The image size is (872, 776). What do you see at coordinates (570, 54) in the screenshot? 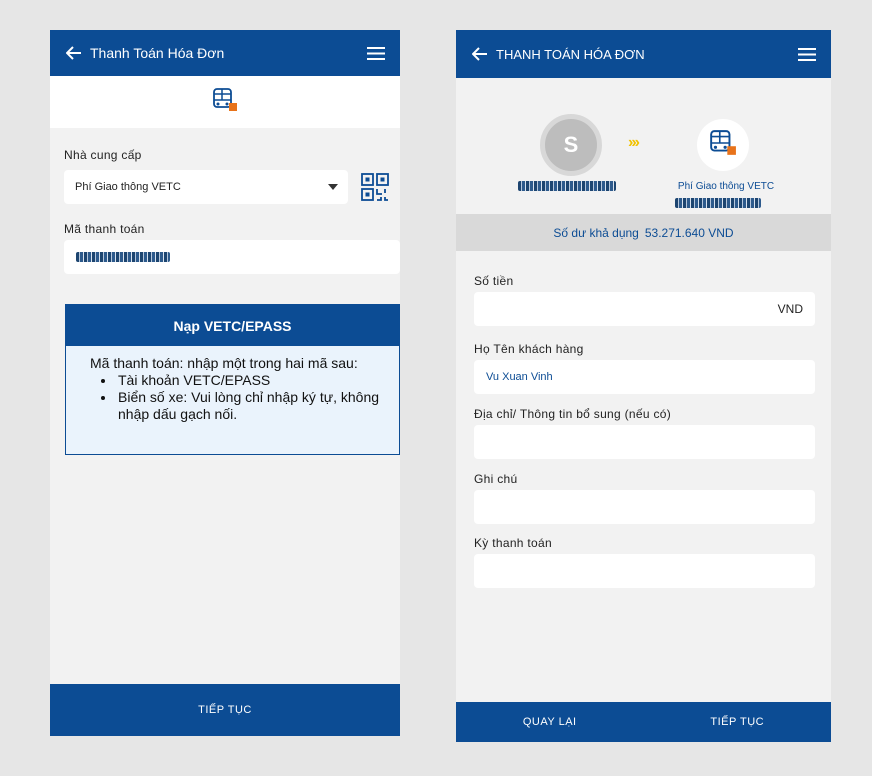
I see `page-title: THANH TOÁN HÓA ĐƠN` at bounding box center [570, 54].